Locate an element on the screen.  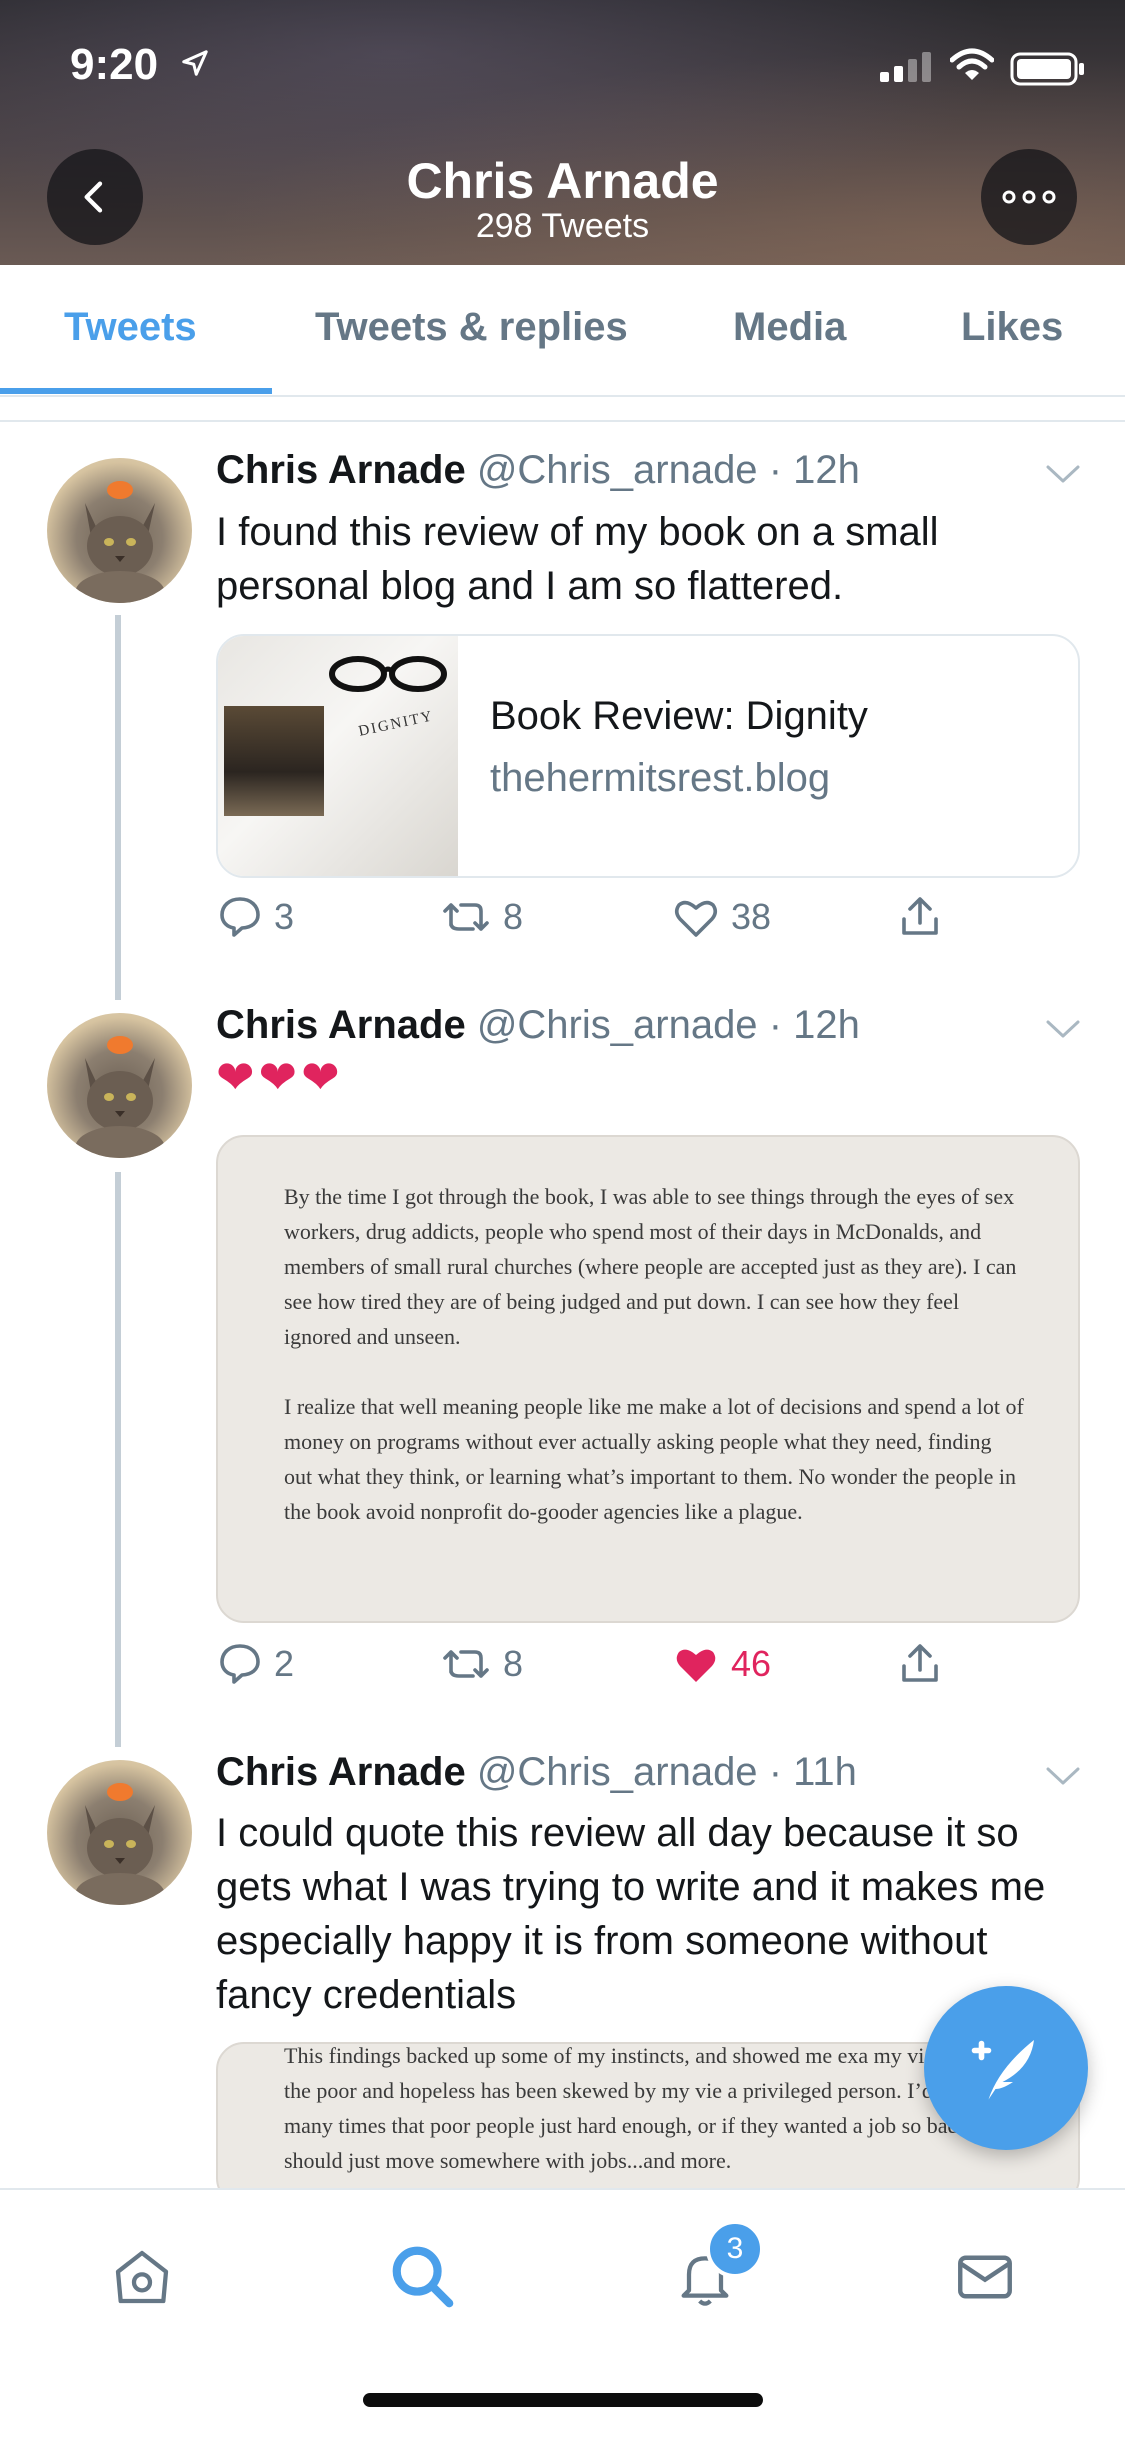
compose-feather-icon is located at coordinates (1002, 2070).